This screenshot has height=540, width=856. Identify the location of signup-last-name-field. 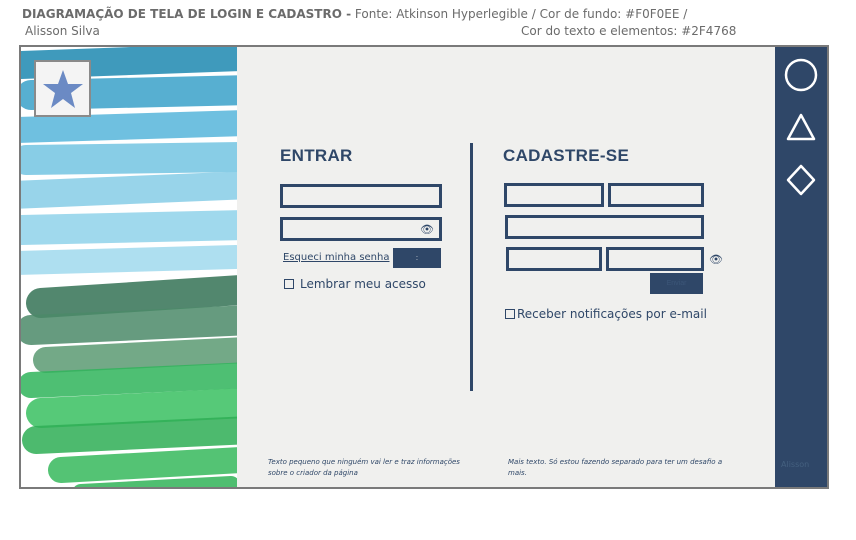
(656, 195).